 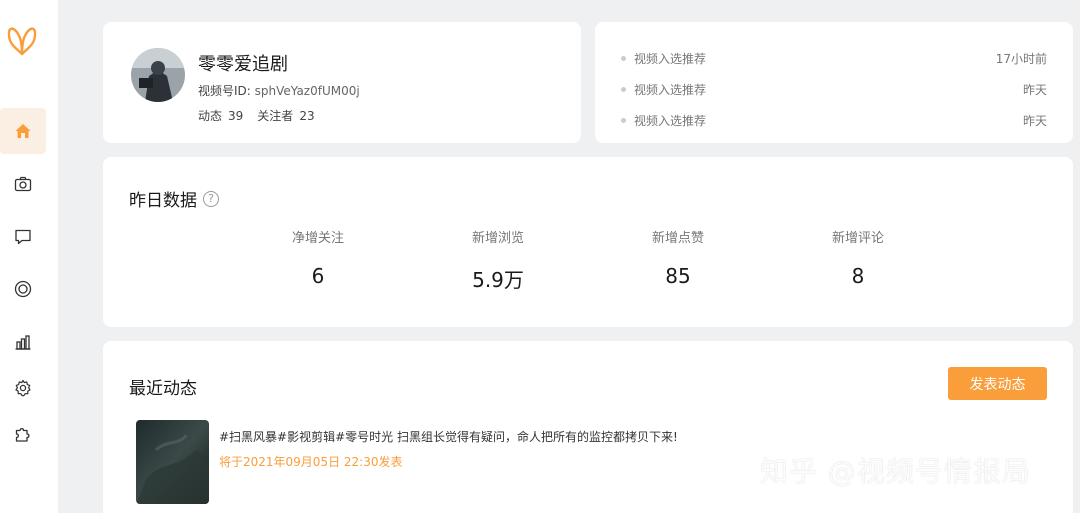 I want to click on notification-item: 视频入选推荐 17小时前, so click(x=834, y=58).